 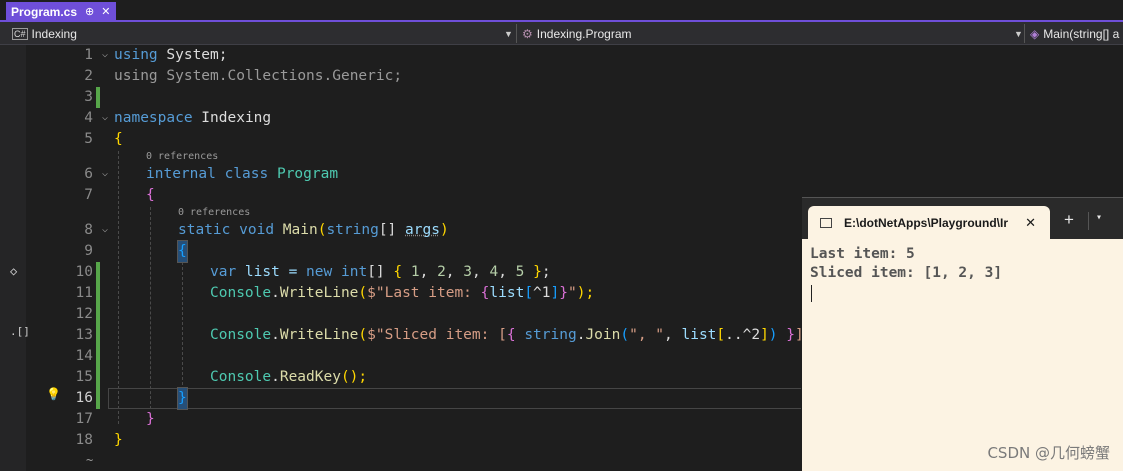 I want to click on chevron-down-icon: ▾, so click(x=1099, y=217).